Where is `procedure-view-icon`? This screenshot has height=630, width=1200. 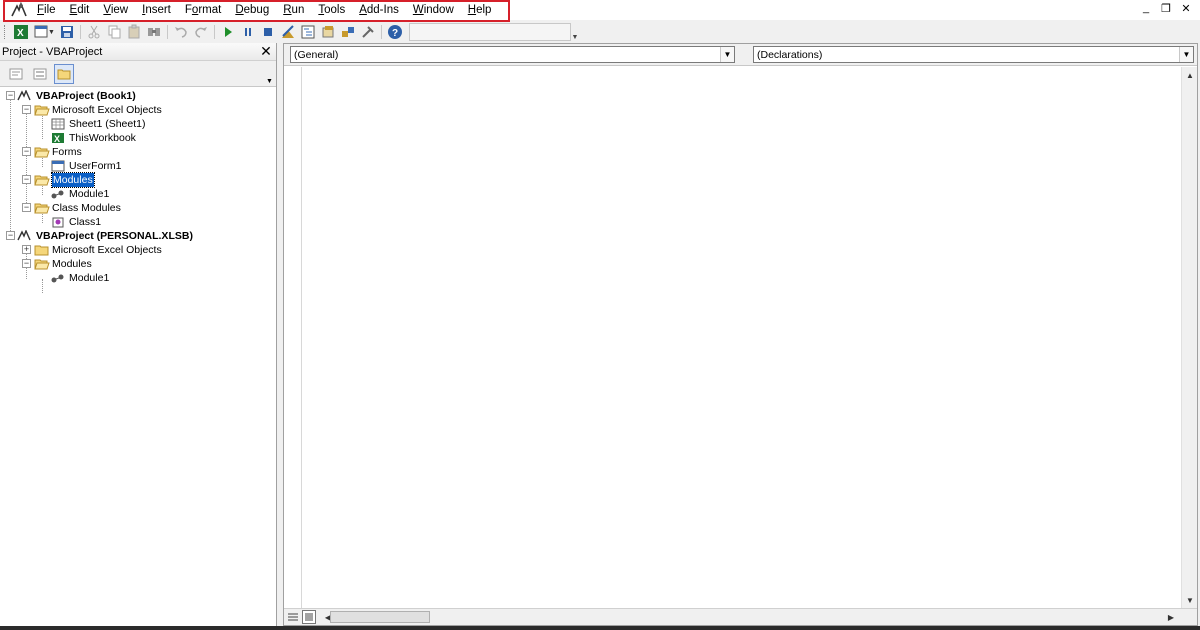 procedure-view-icon is located at coordinates (293, 617).